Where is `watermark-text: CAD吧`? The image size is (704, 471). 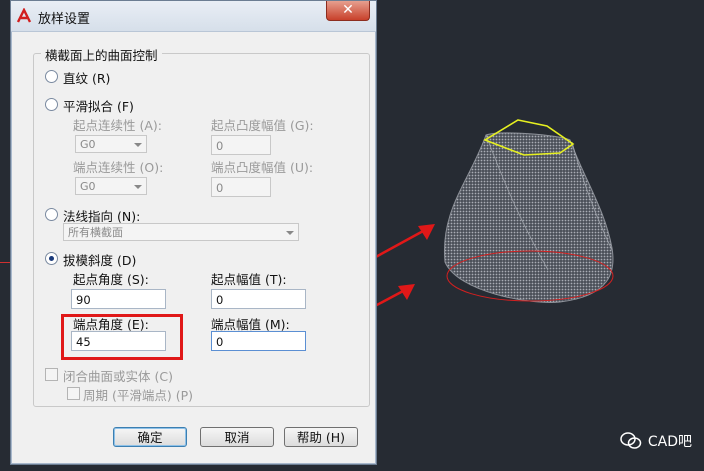
watermark-text: CAD吧 is located at coordinates (669, 442).